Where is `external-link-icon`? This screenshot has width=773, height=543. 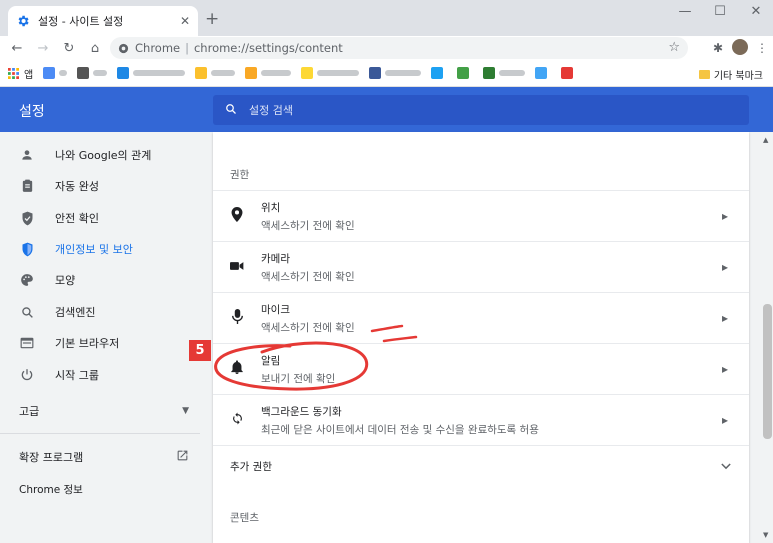 external-link-icon is located at coordinates (182, 457).